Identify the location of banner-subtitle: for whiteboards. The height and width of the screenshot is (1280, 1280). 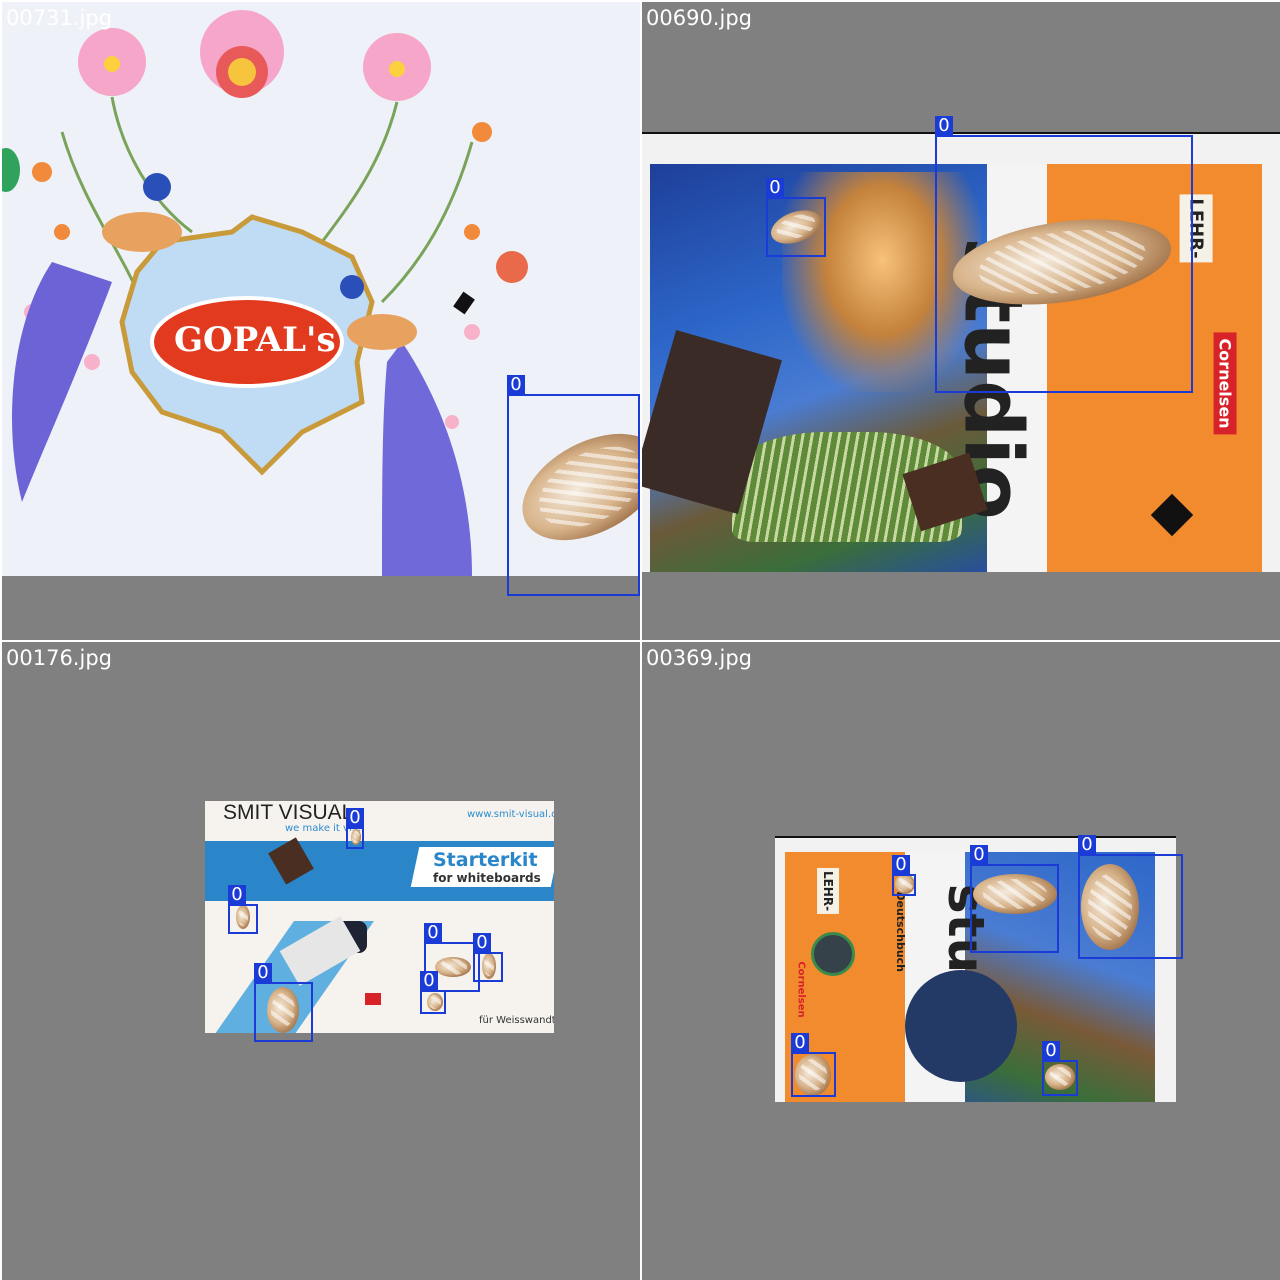
(487, 878).